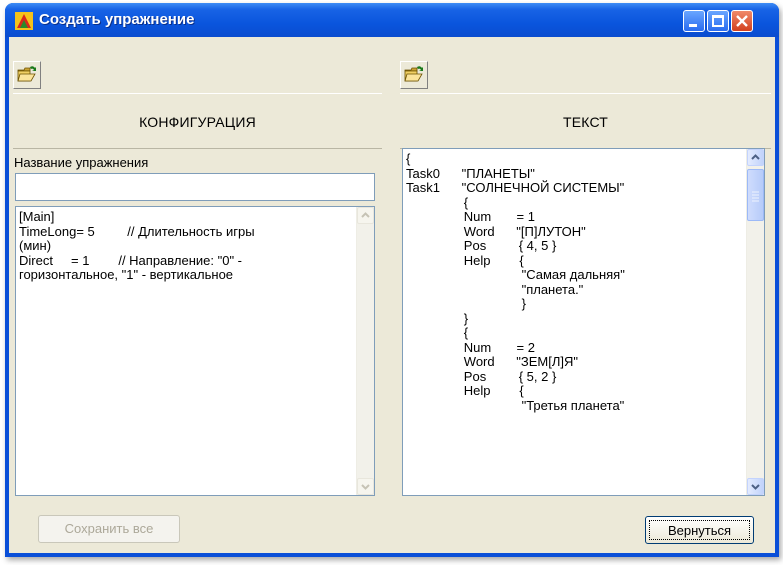 The height and width of the screenshot is (565, 783). I want to click on config-header: КОНФИГУРАЦИЯ, so click(197, 121).